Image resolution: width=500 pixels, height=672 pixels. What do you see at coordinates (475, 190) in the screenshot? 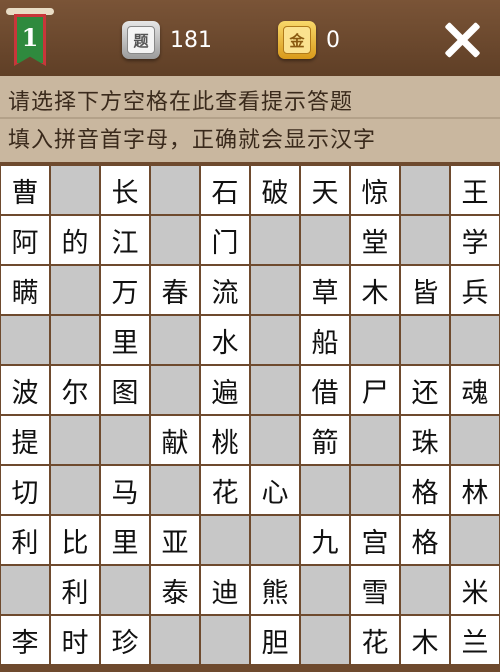
I see `grid-cell-filled: 王` at bounding box center [475, 190].